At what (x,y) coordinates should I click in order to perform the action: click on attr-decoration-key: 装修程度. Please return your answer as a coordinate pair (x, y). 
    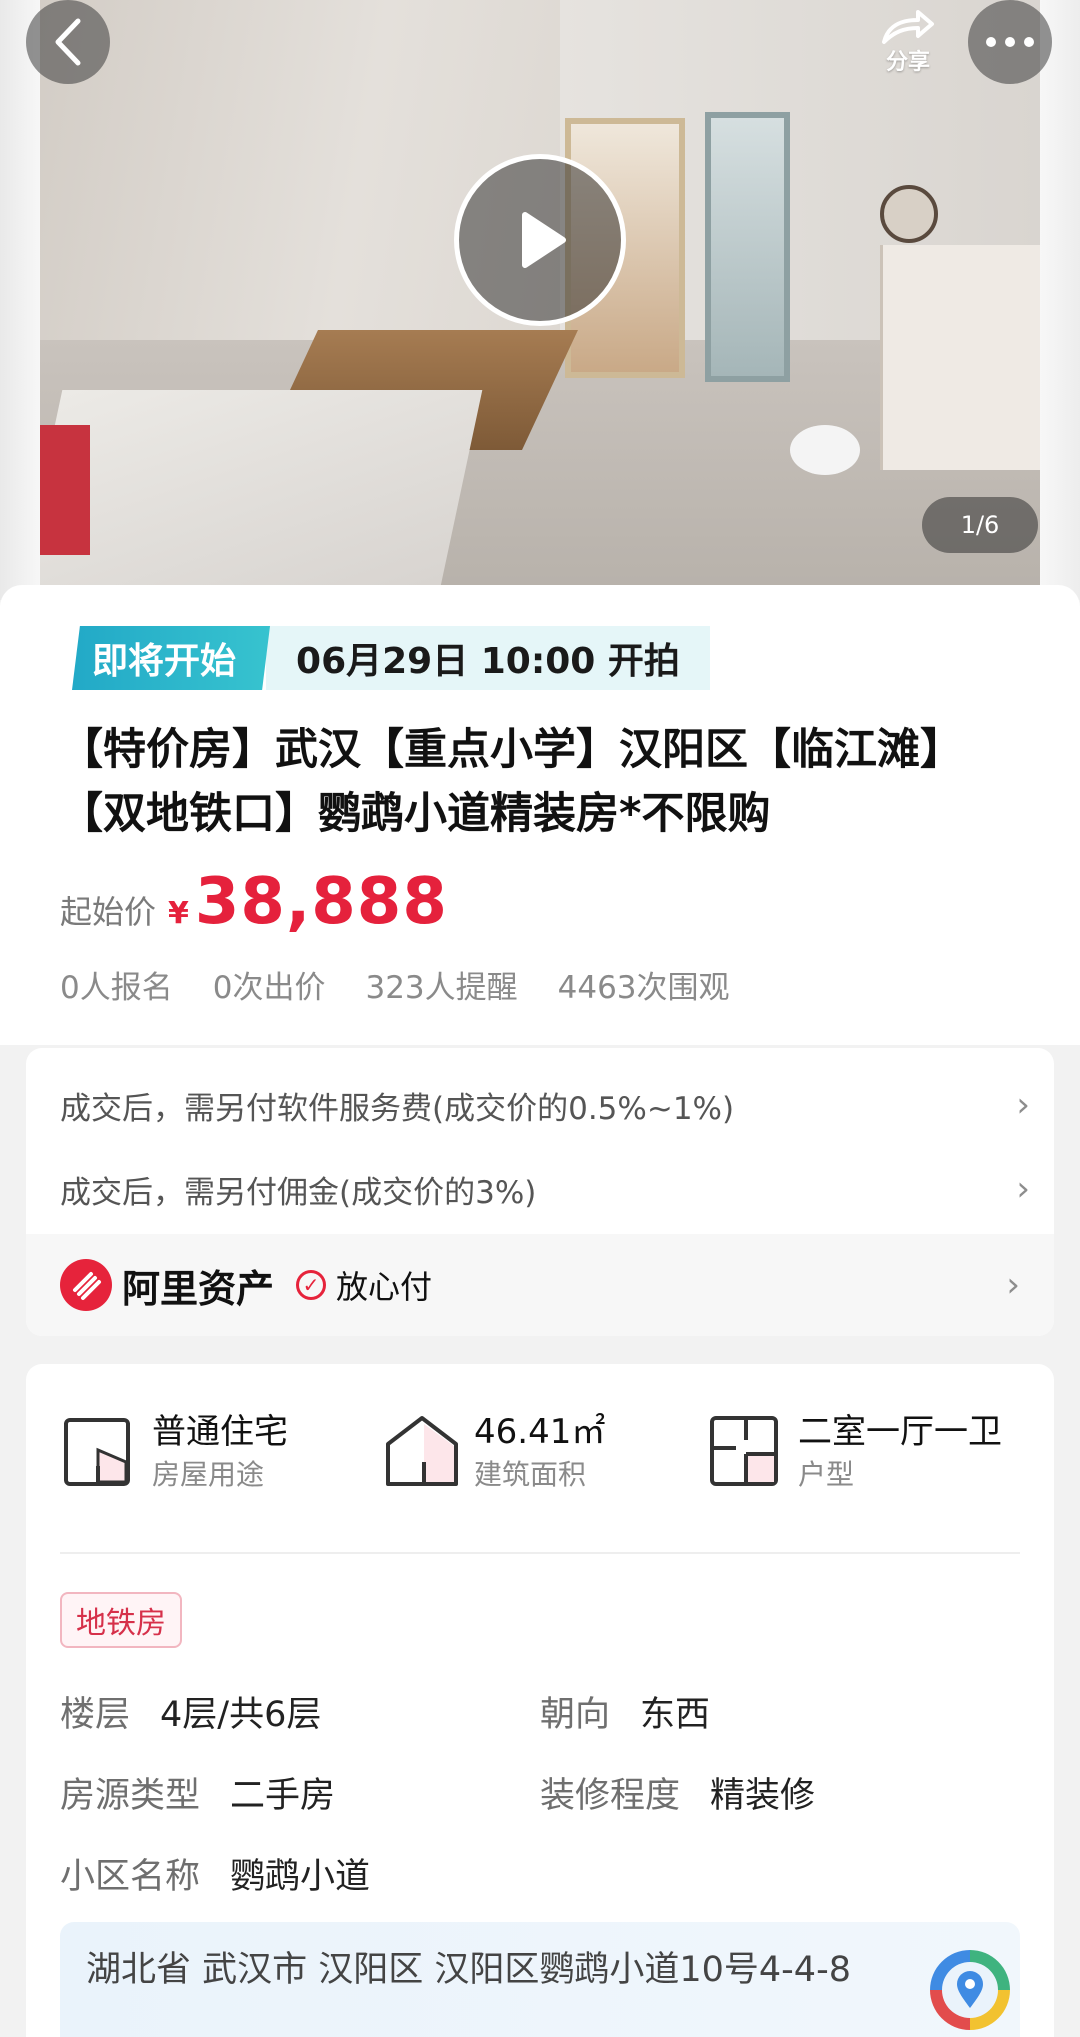
    Looking at the image, I should click on (610, 1796).